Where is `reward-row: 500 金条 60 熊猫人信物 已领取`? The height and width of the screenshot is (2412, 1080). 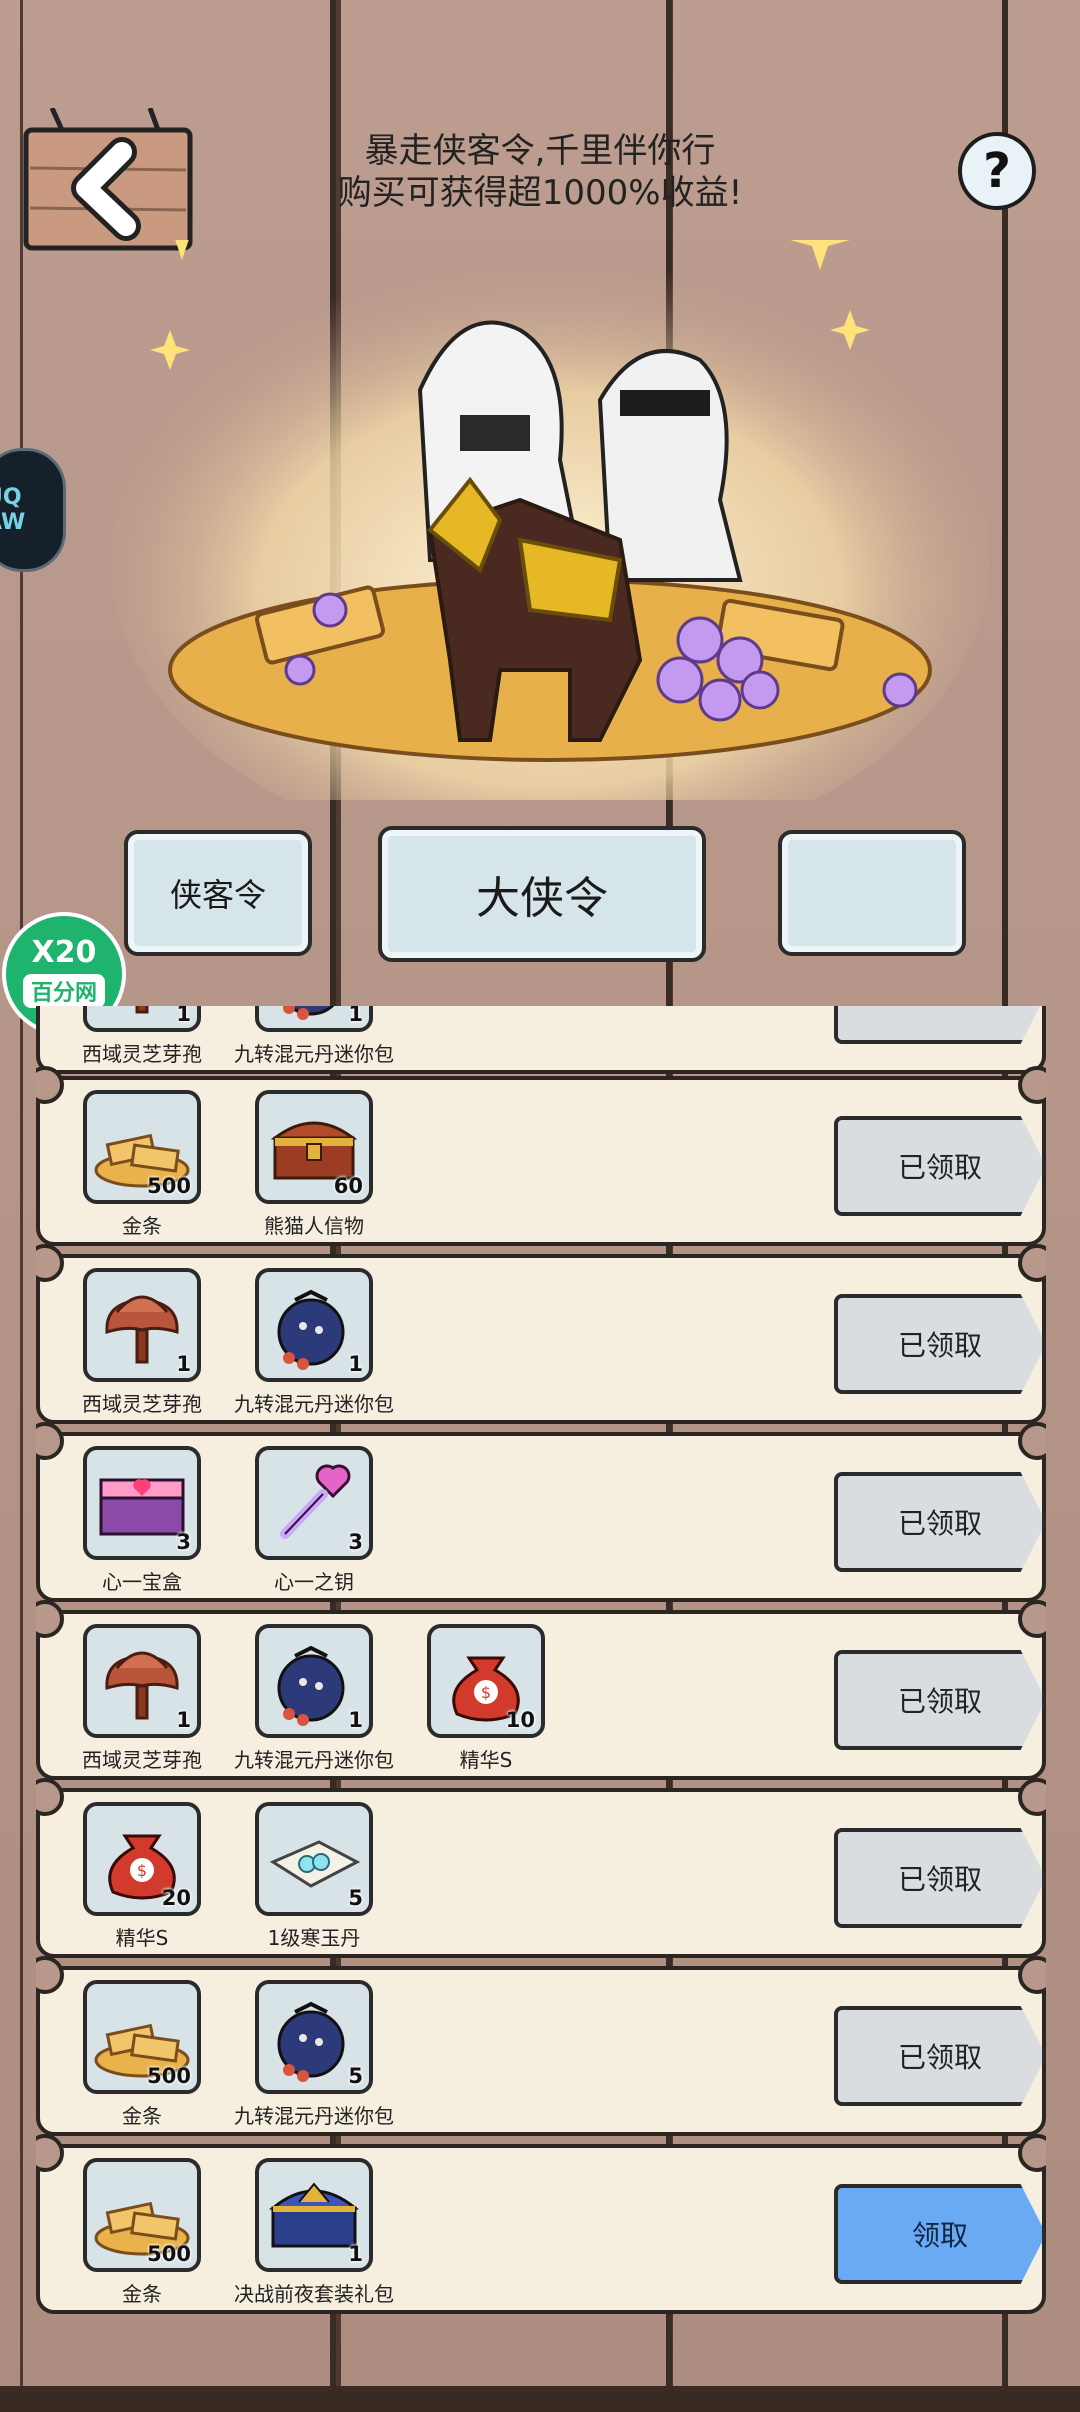
reward-row: 500 金条 60 熊猫人信物 已领取 is located at coordinates (541, 1156).